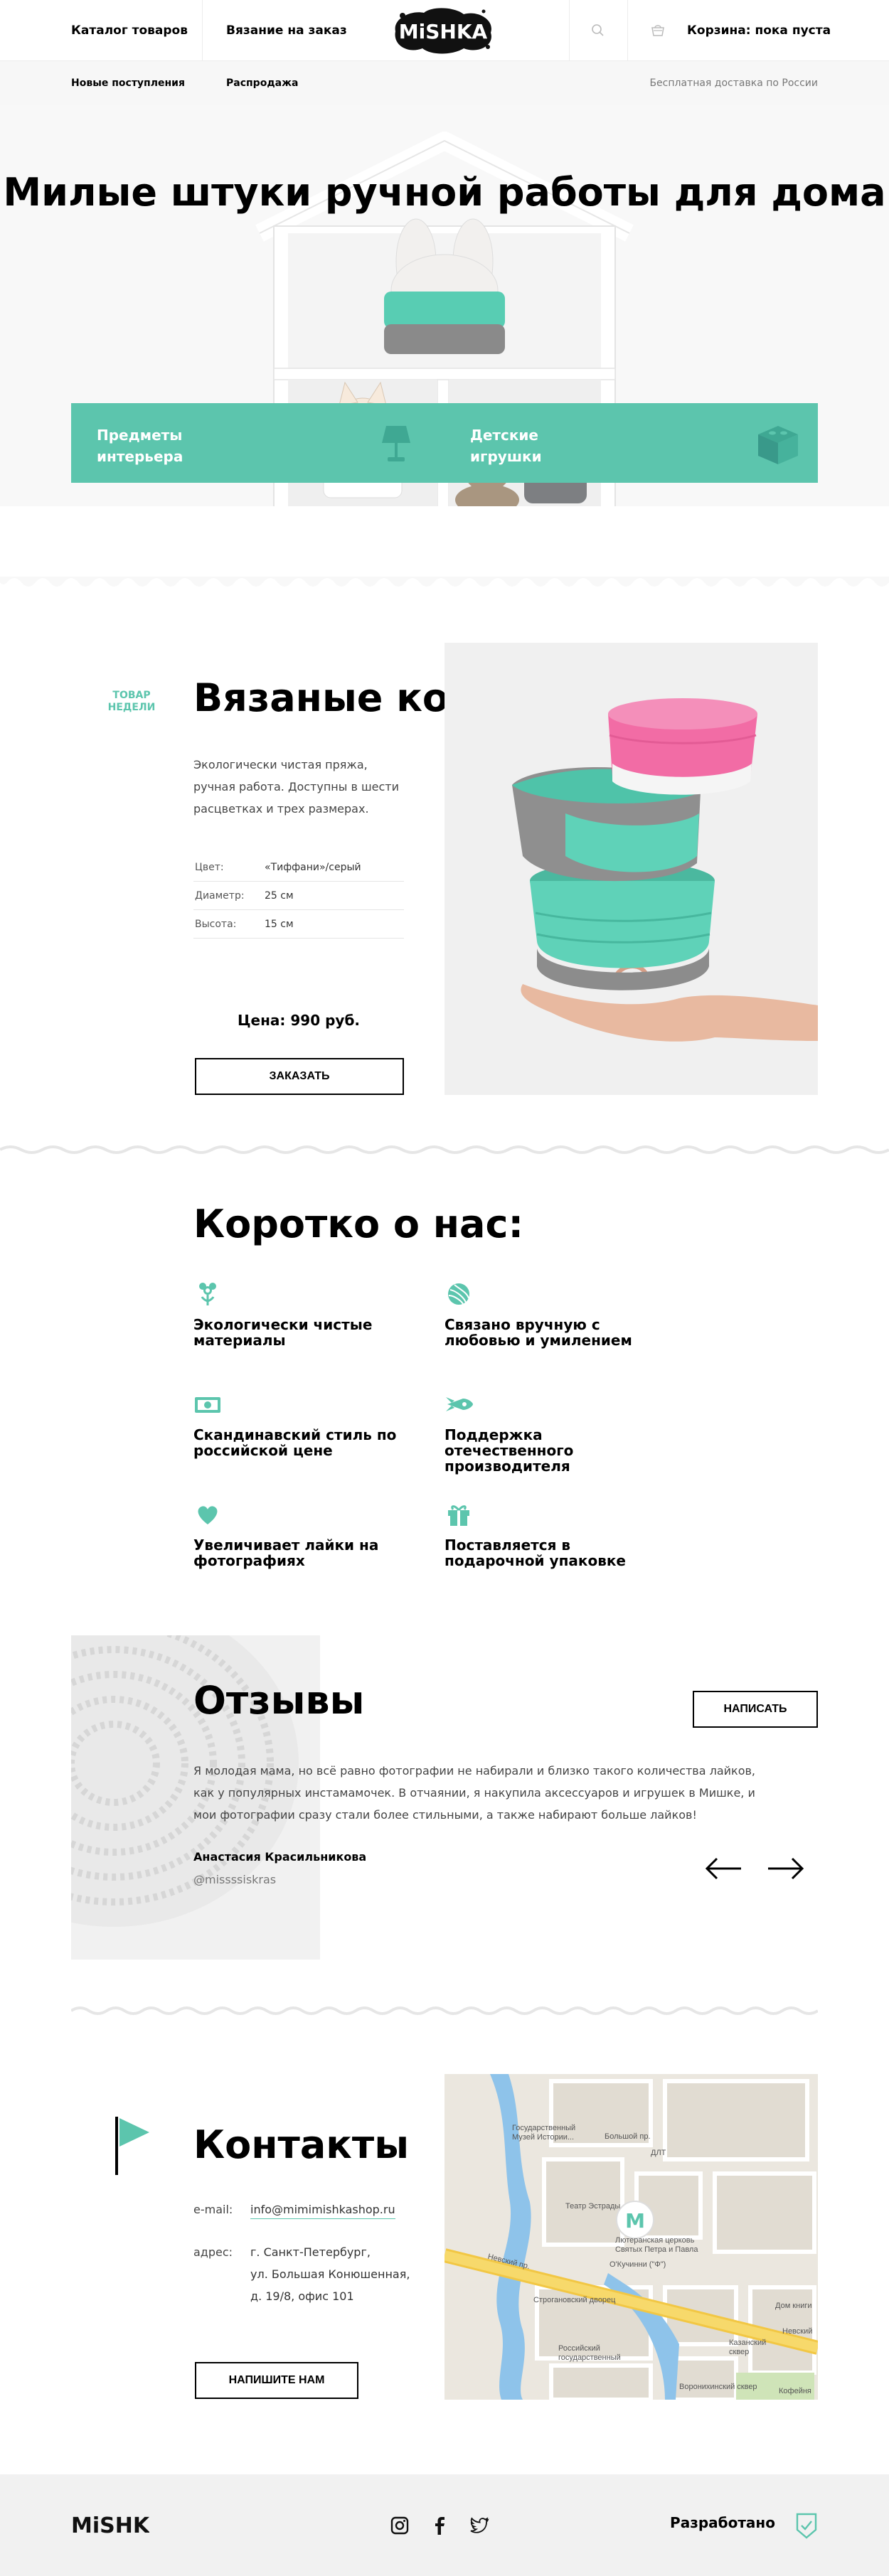 Image resolution: width=889 pixels, height=2576 pixels. Describe the element at coordinates (276, 2381) in the screenshot. I see `write-us-button: НАПИШИТЕ НАМ` at that location.